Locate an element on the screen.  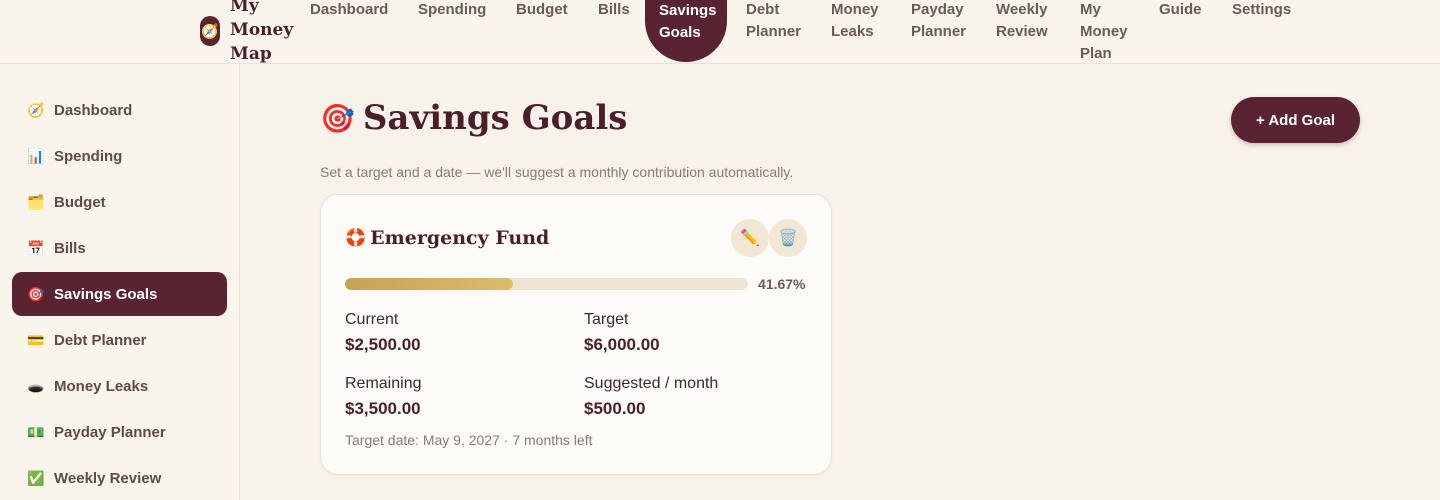
goal-name: Emergency Fund is located at coordinates (460, 238).